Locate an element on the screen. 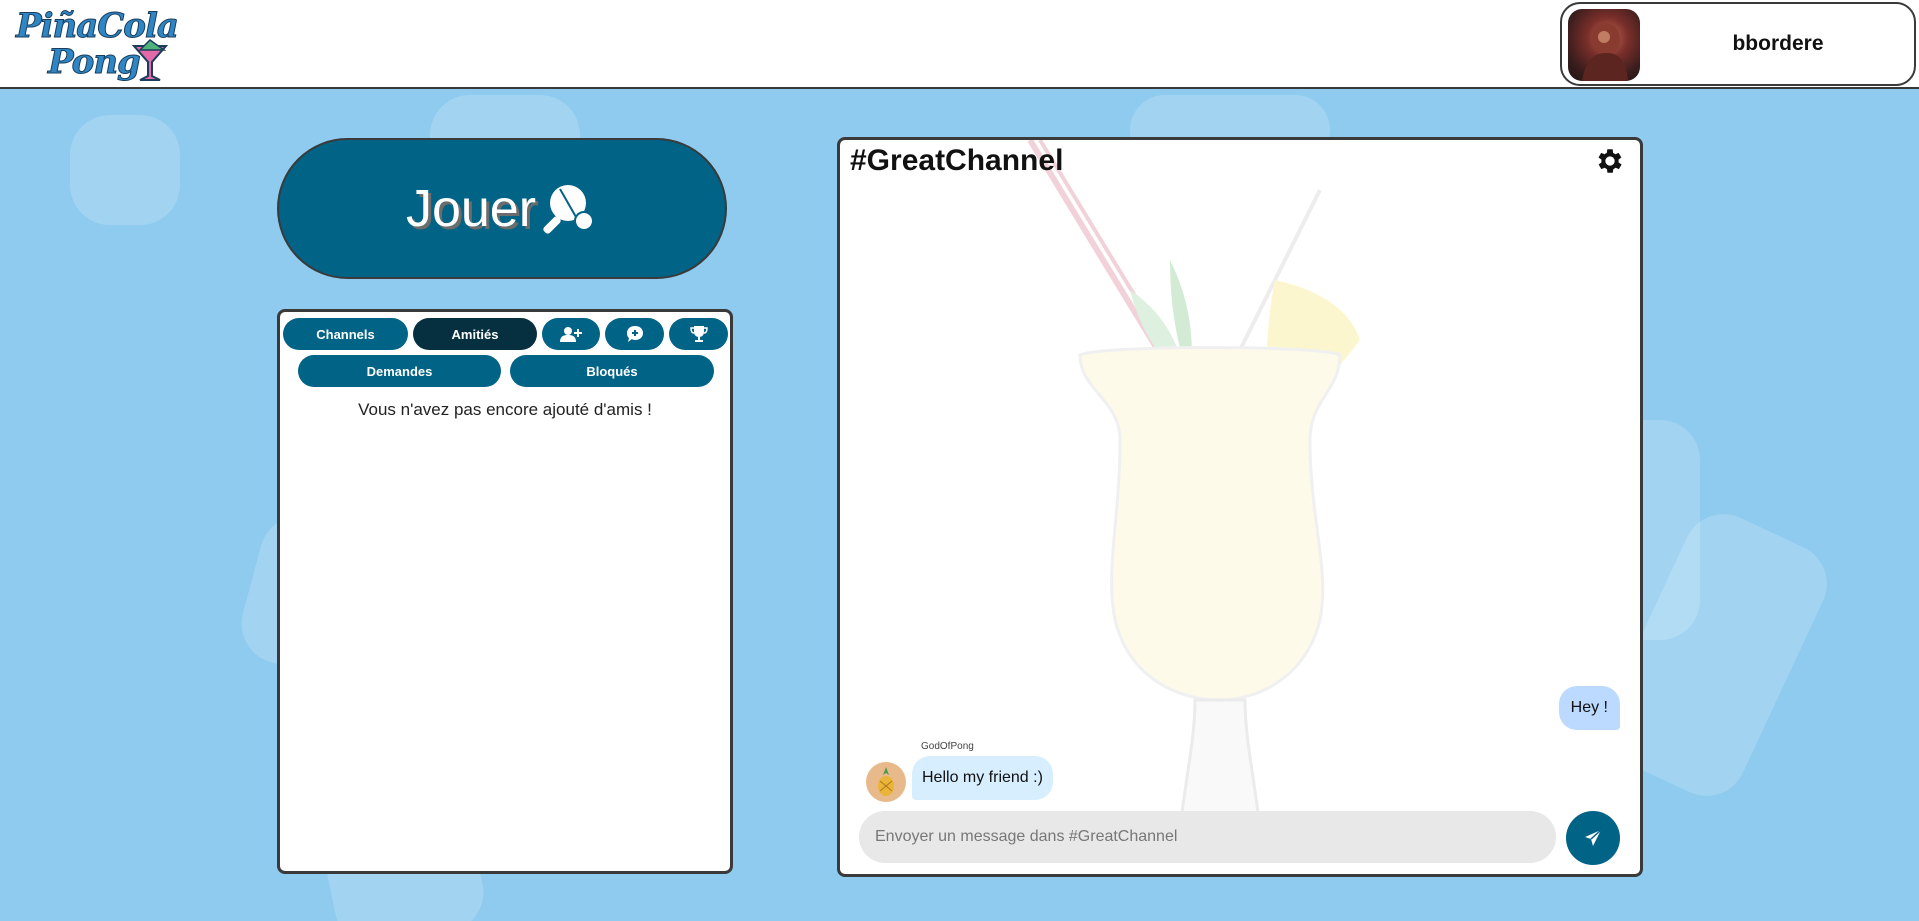 Image resolution: width=1919 pixels, height=921 pixels. tab-friends-label: Amitiés is located at coordinates (475, 334).